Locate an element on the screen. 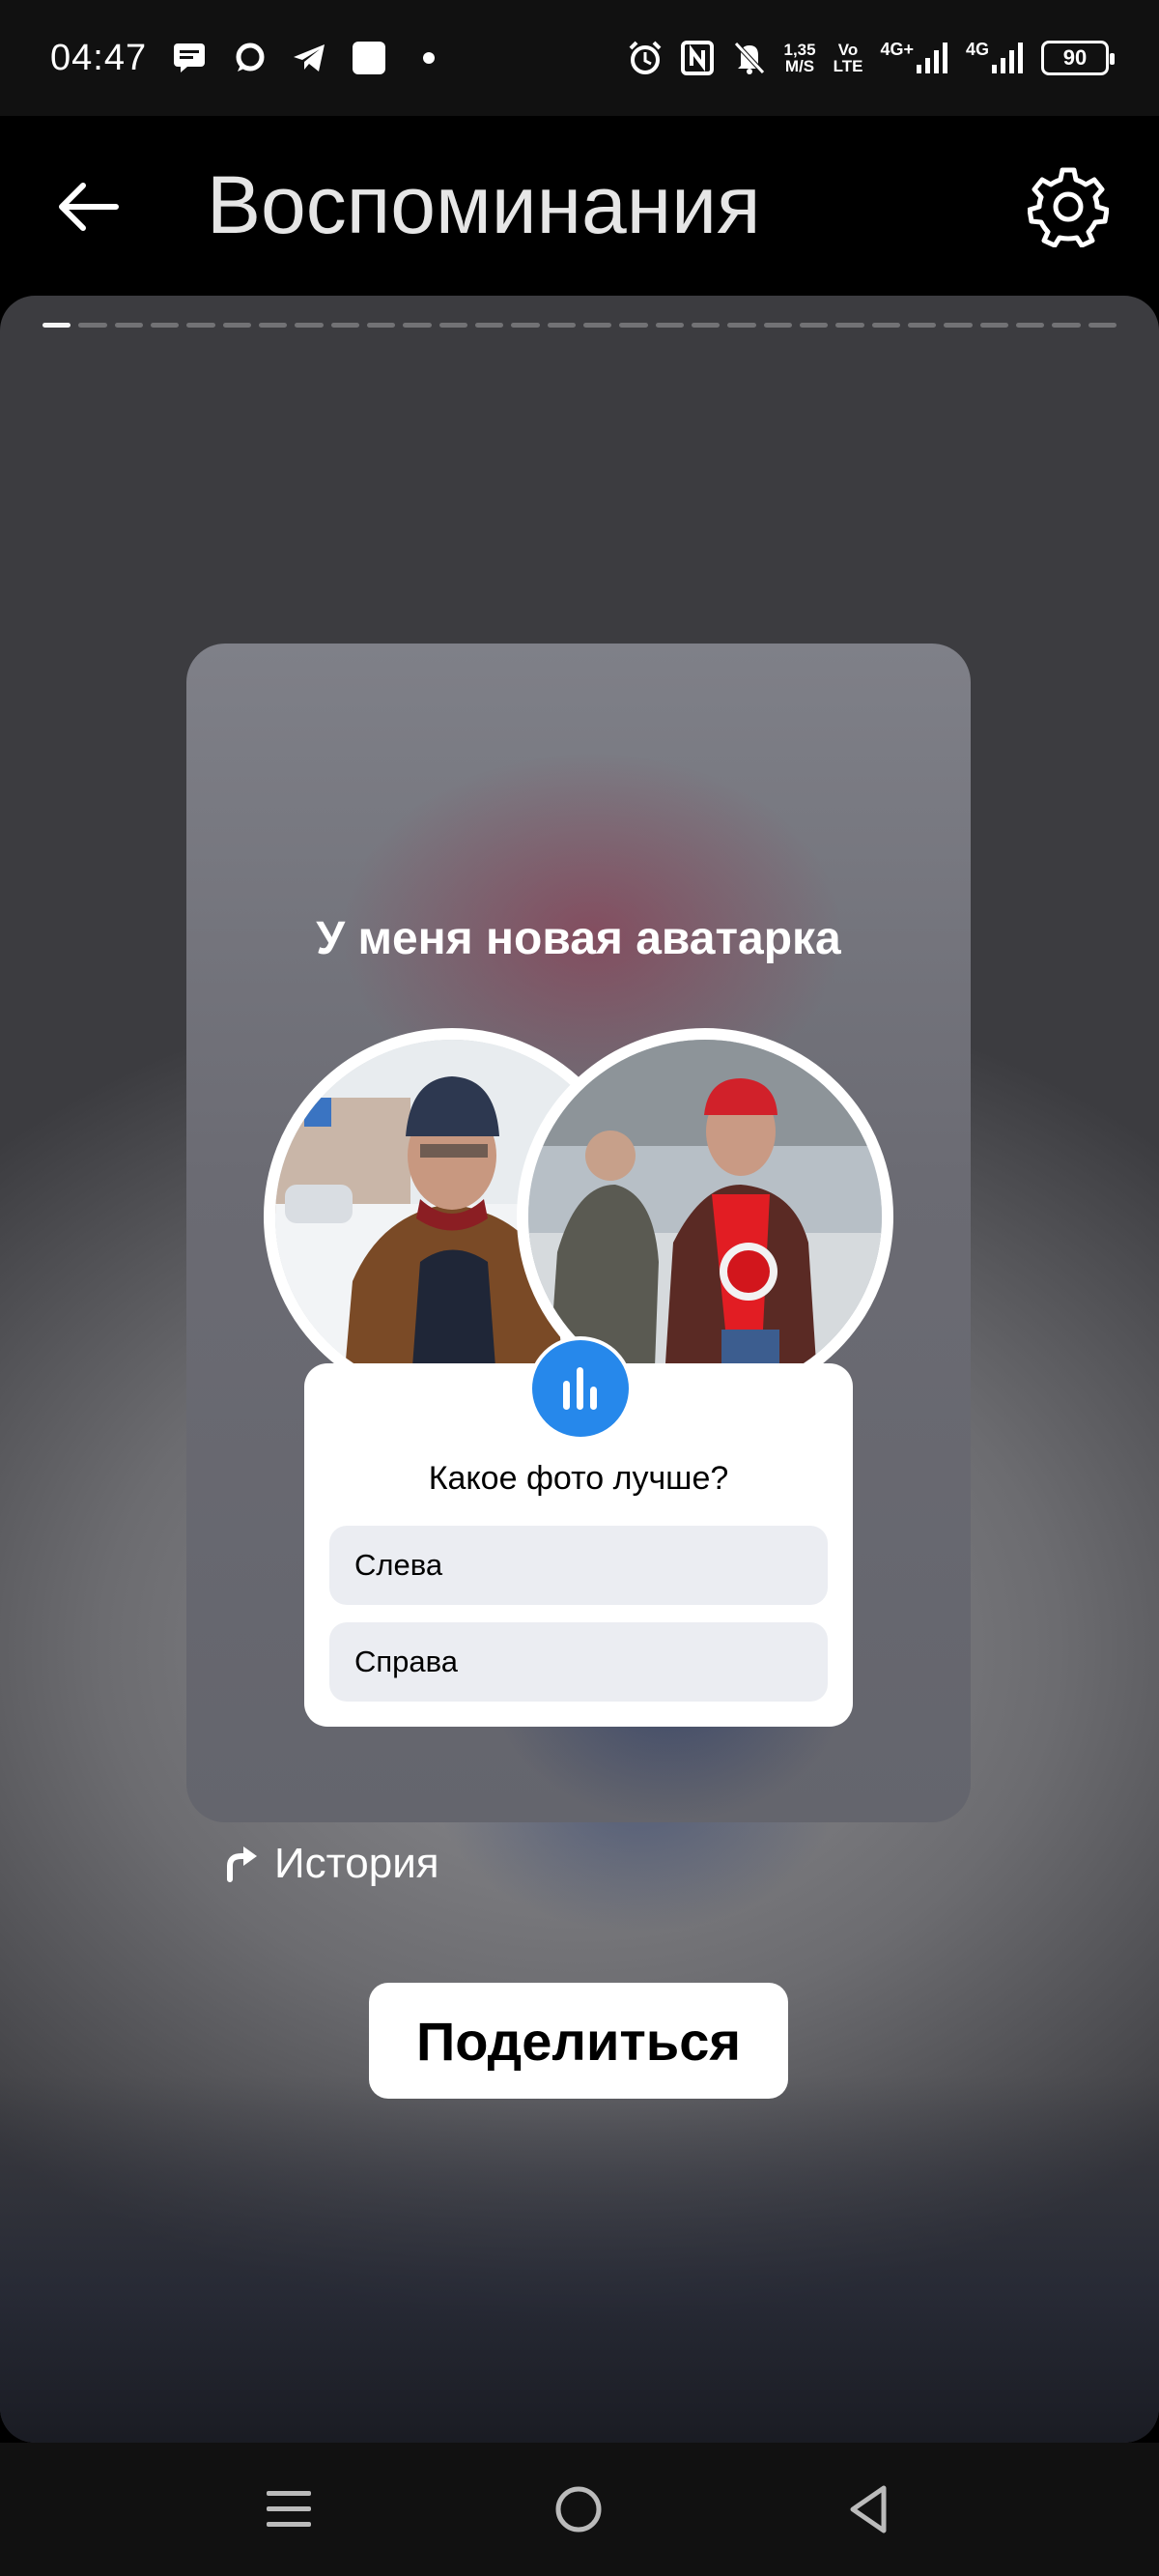 The height and width of the screenshot is (2576, 1159). app-square-icon is located at coordinates (369, 58).